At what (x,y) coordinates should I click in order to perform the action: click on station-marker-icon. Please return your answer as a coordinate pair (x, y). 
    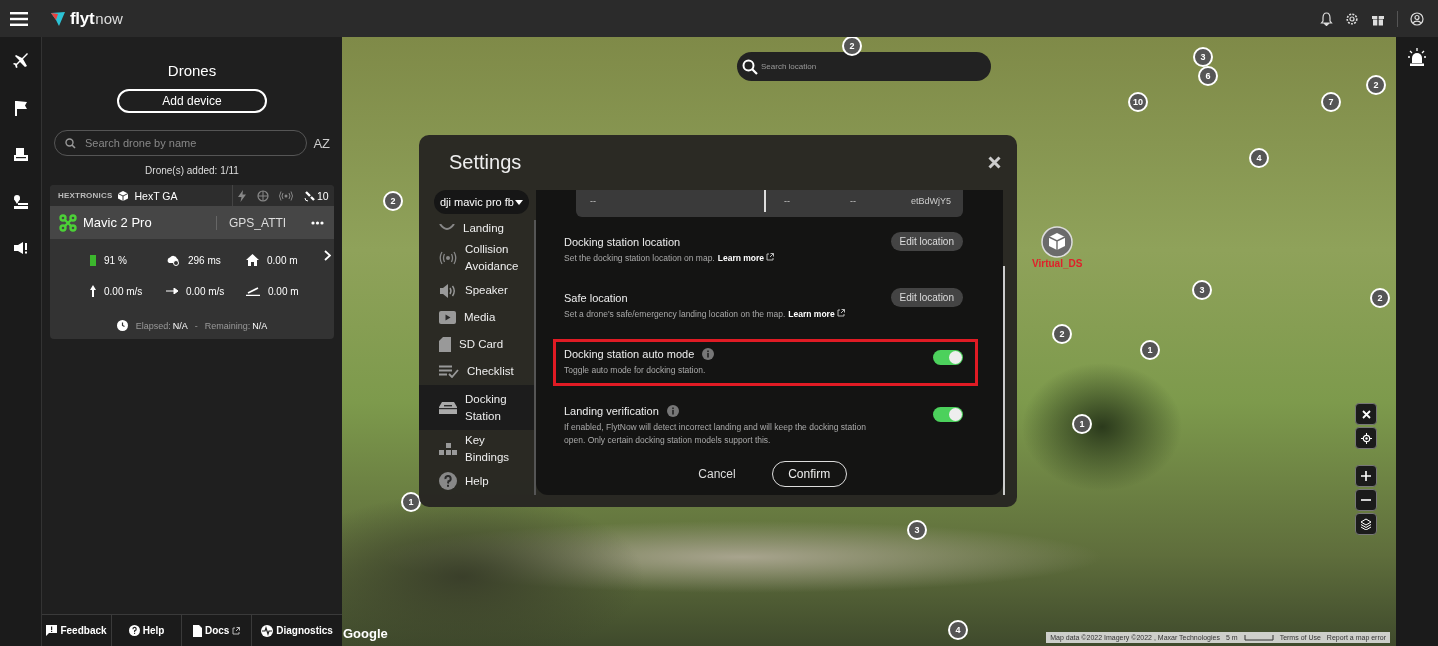
    Looking at the image, I should click on (1057, 242).